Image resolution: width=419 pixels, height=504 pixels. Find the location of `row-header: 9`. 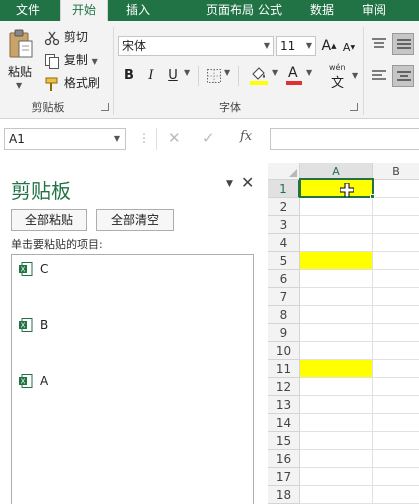

row-header: 9 is located at coordinates (284, 333).